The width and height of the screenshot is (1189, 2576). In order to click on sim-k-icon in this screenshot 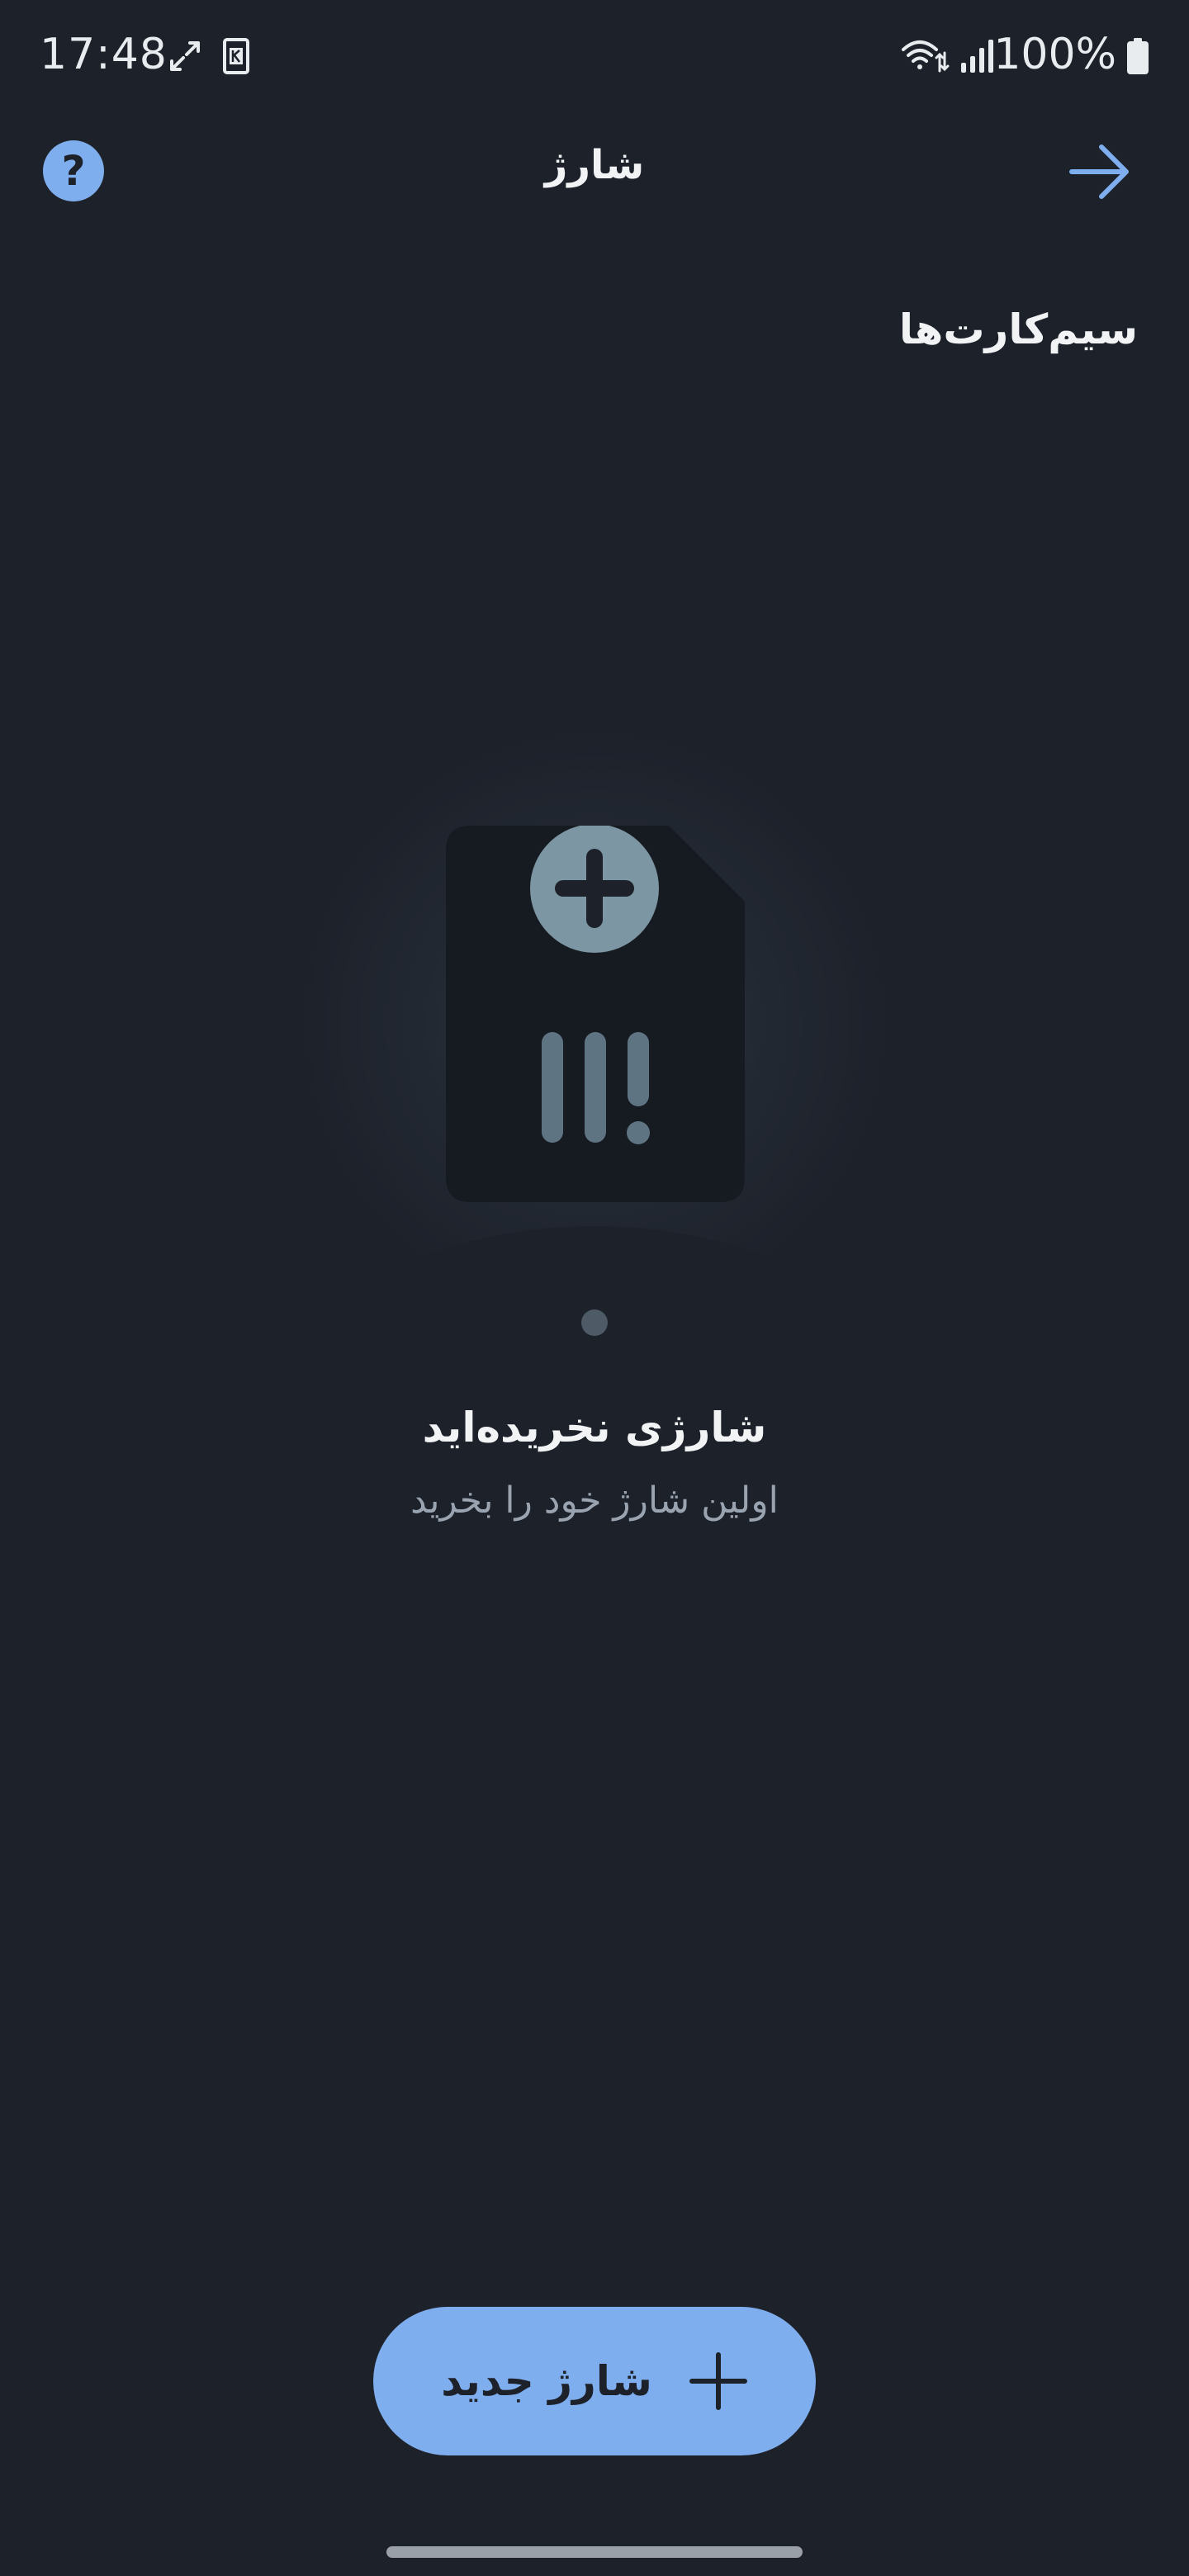, I will do `click(236, 56)`.